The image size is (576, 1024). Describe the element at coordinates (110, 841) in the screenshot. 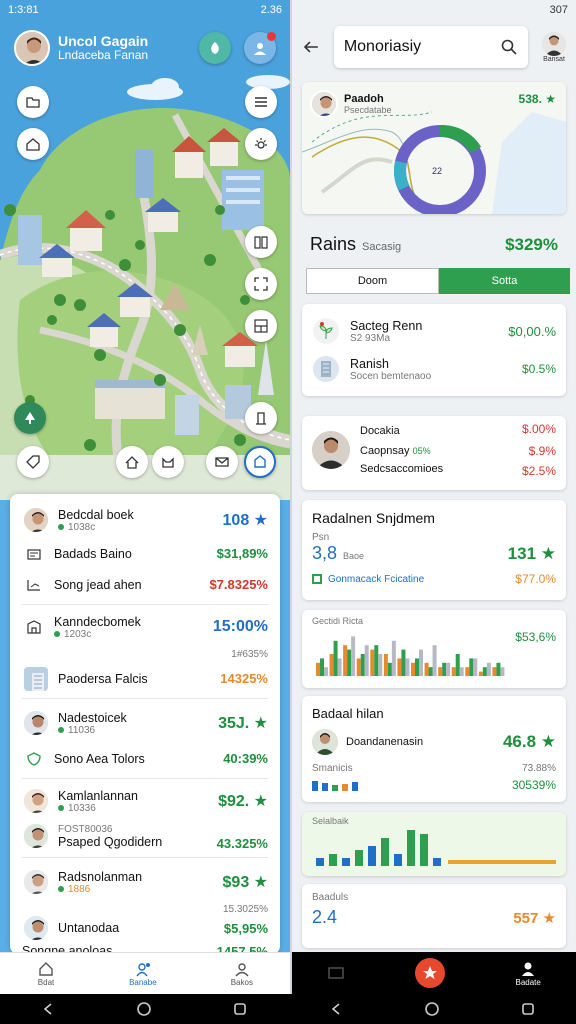

I see `list-item-name: Psaped Qgodidern` at that location.